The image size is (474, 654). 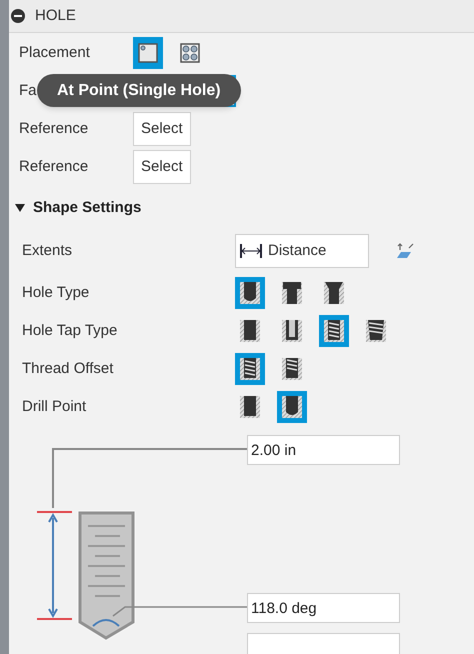 What do you see at coordinates (54, 52) in the screenshot?
I see `row-label: Placement` at bounding box center [54, 52].